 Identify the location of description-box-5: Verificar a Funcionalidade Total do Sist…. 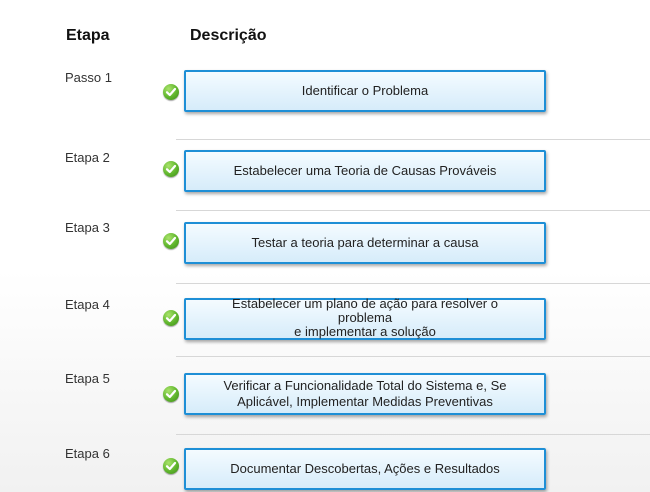
(365, 394).